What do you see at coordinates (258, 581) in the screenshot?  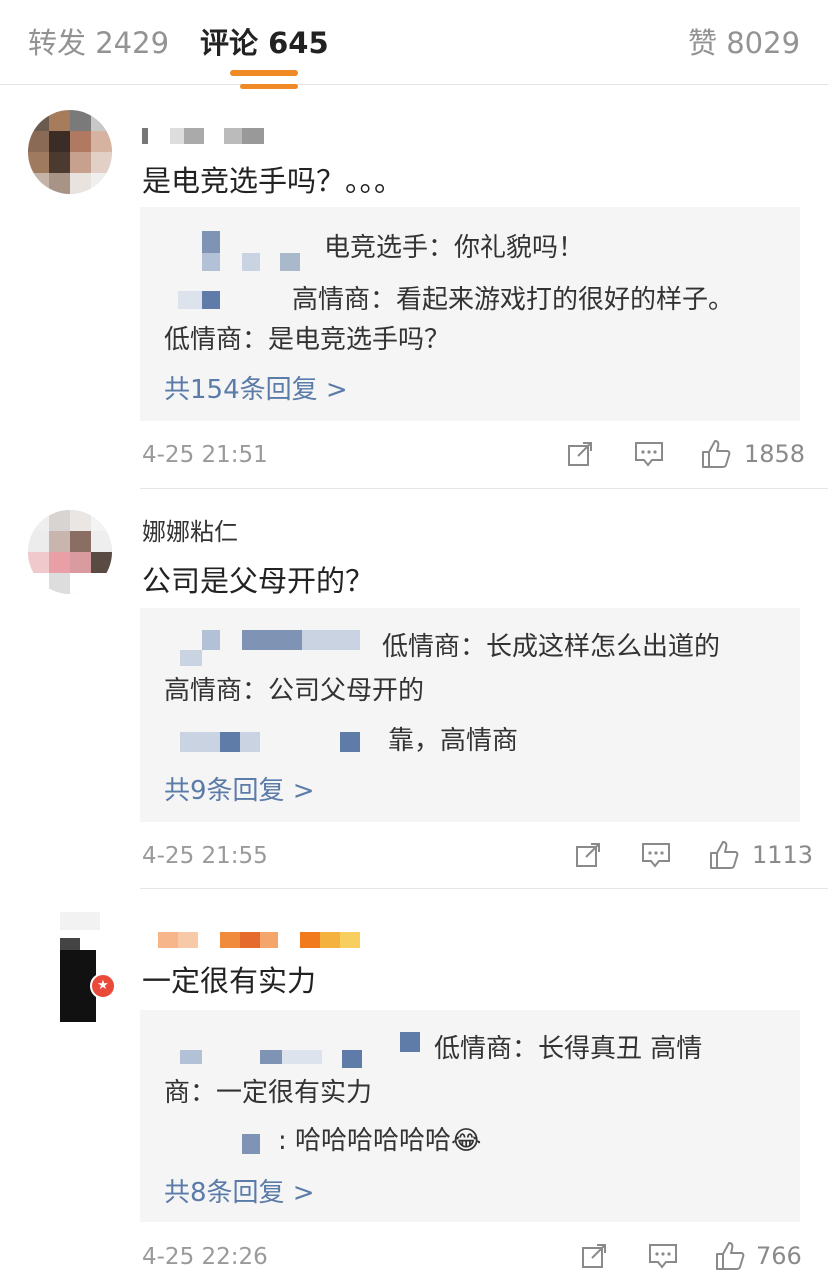 I see `comment-text: 公司是父母开的？` at bounding box center [258, 581].